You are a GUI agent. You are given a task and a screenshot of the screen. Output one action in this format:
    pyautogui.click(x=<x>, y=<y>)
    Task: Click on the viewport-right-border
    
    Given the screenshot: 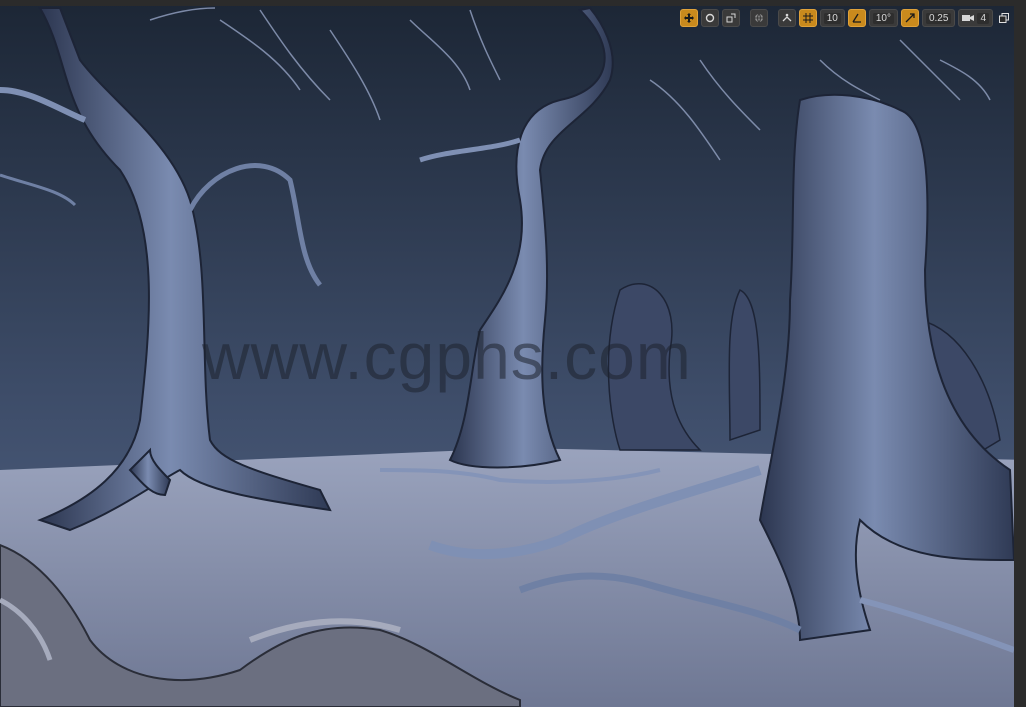 What is the action you would take?
    pyautogui.click(x=1020, y=353)
    